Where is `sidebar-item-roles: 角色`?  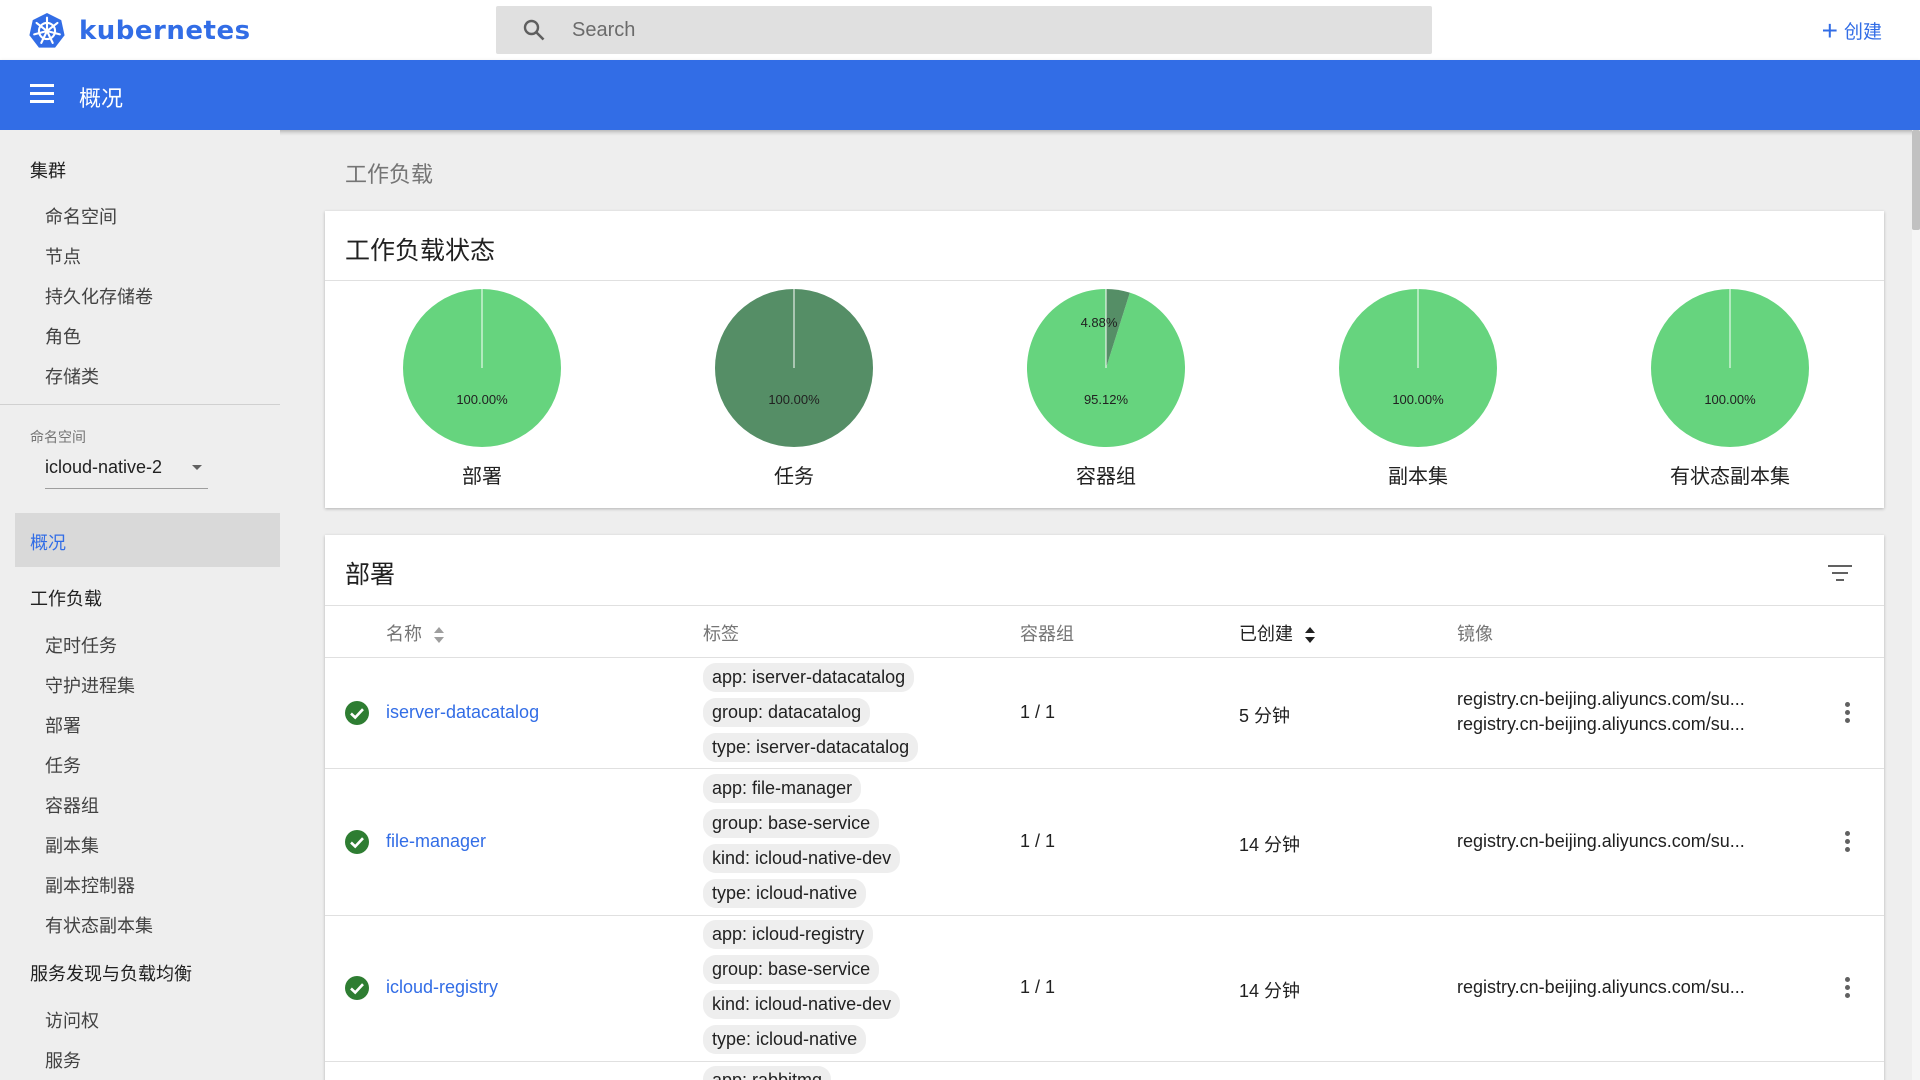 sidebar-item-roles: 角色 is located at coordinates (63, 336).